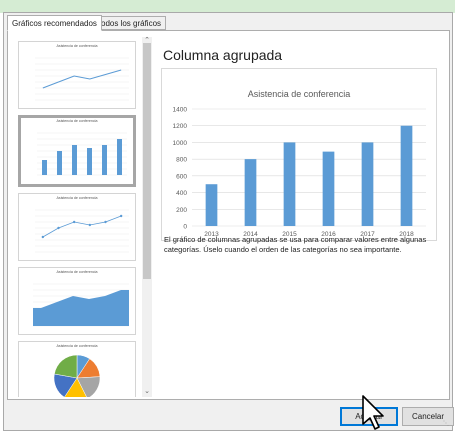 Image resolution: width=455 pixels, height=433 pixels. Describe the element at coordinates (180, 110) in the screenshot. I see `y-tick-label: 1400` at that location.